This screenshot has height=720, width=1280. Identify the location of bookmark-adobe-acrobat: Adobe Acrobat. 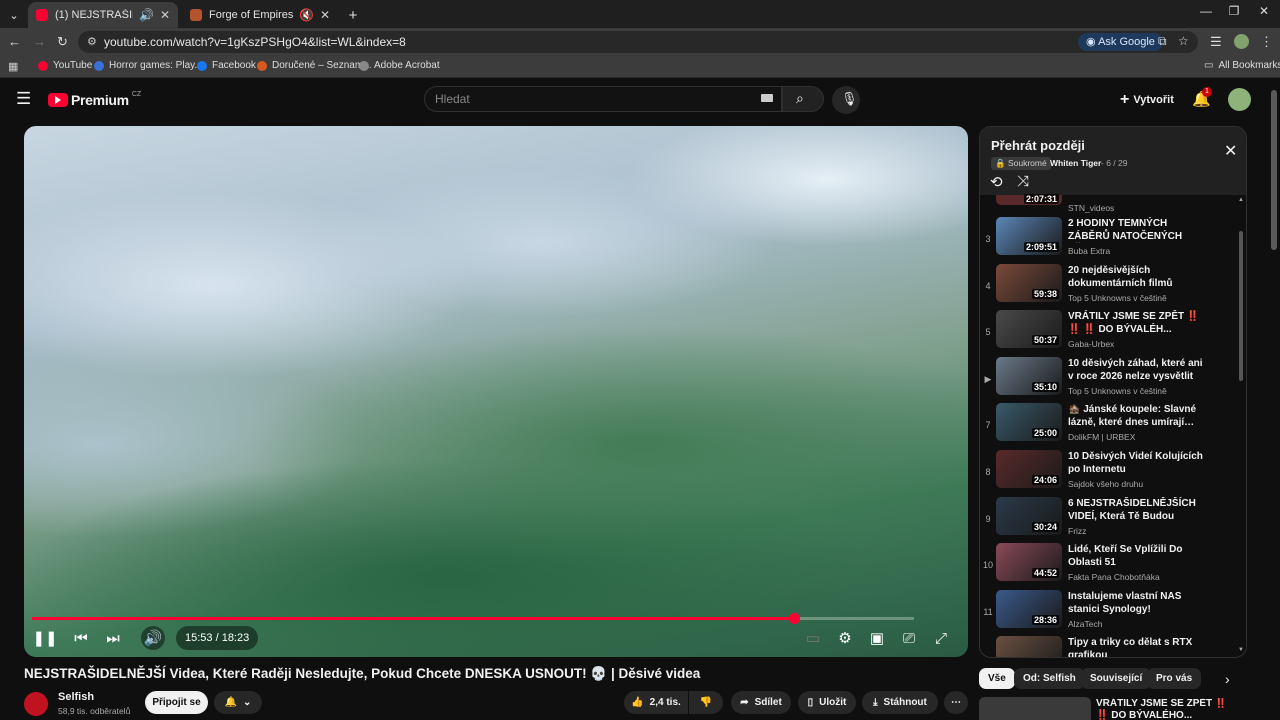
(399, 65).